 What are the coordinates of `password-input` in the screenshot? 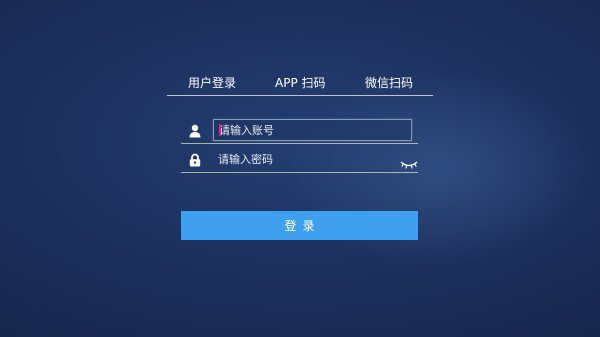 It's located at (298, 159).